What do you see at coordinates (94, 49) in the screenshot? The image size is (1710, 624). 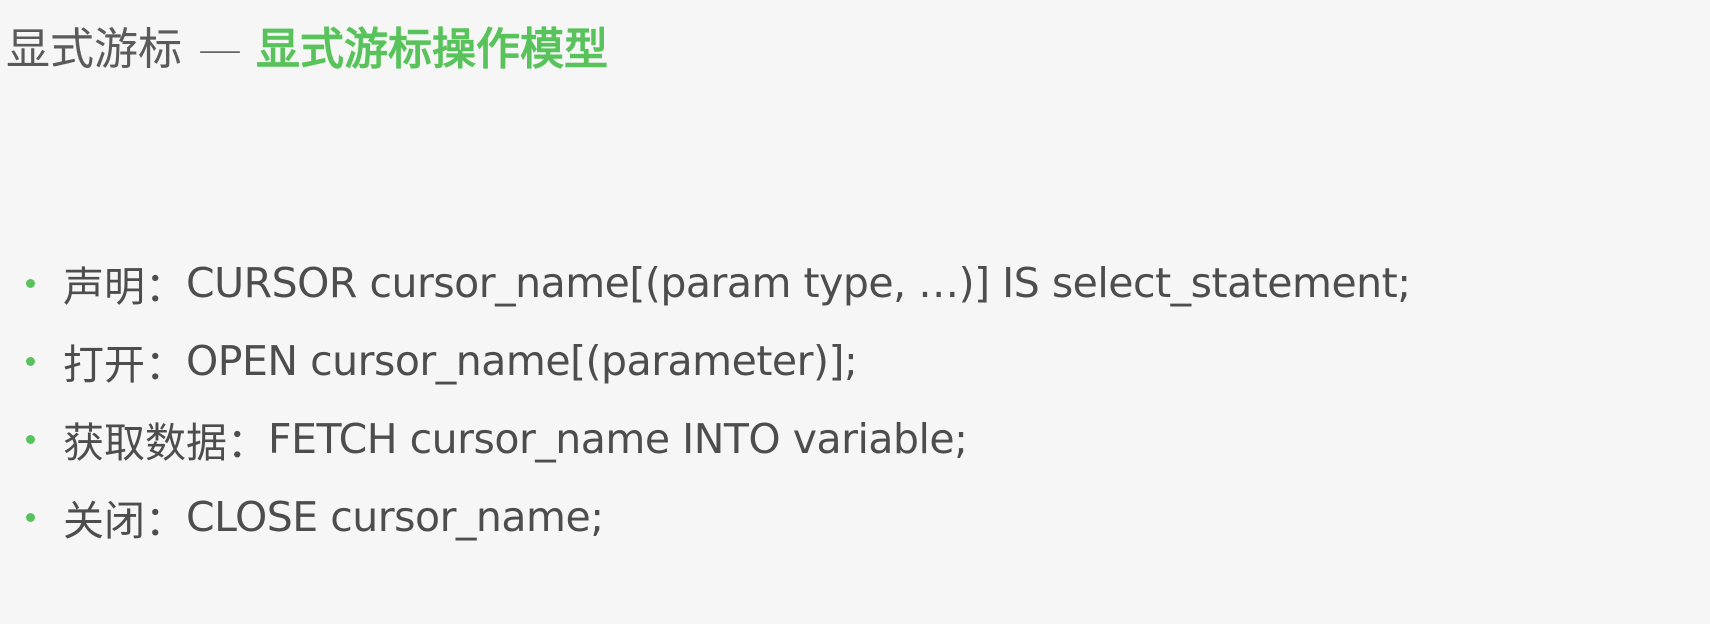 I see `title-prefix: 显式游标` at bounding box center [94, 49].